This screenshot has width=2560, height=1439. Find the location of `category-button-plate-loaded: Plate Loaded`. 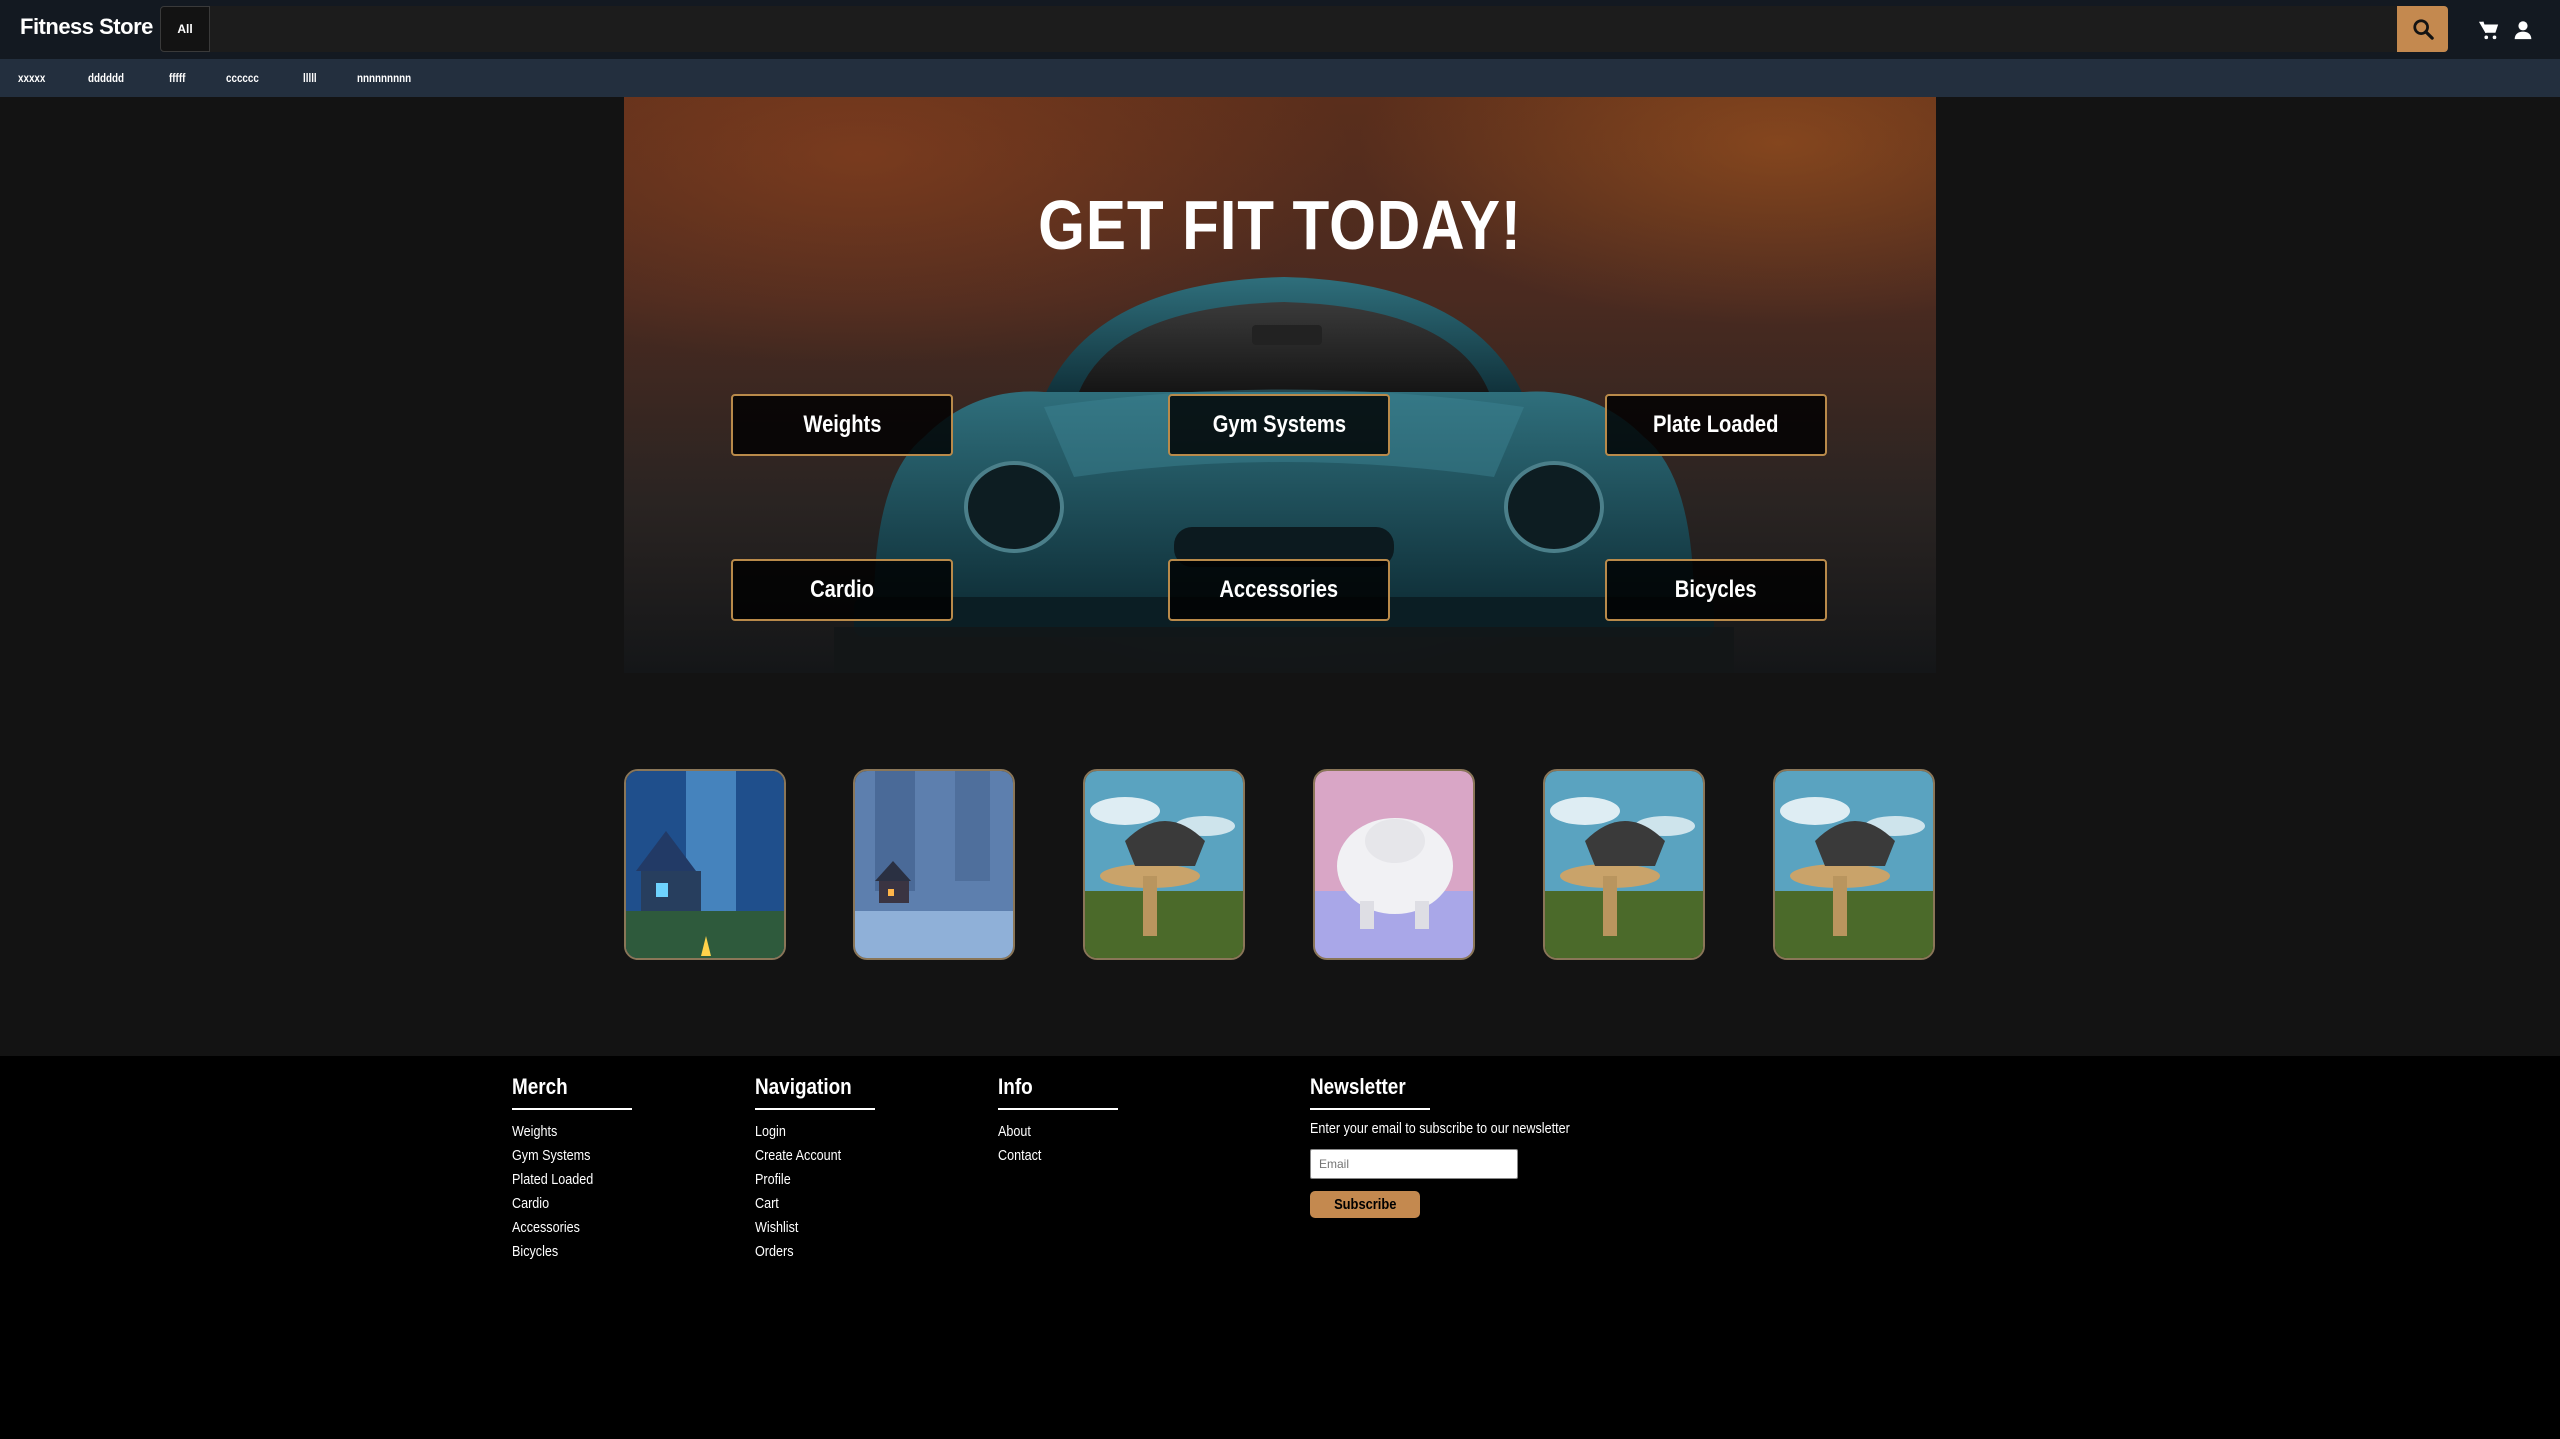

category-button-plate-loaded: Plate Loaded is located at coordinates (1716, 425).